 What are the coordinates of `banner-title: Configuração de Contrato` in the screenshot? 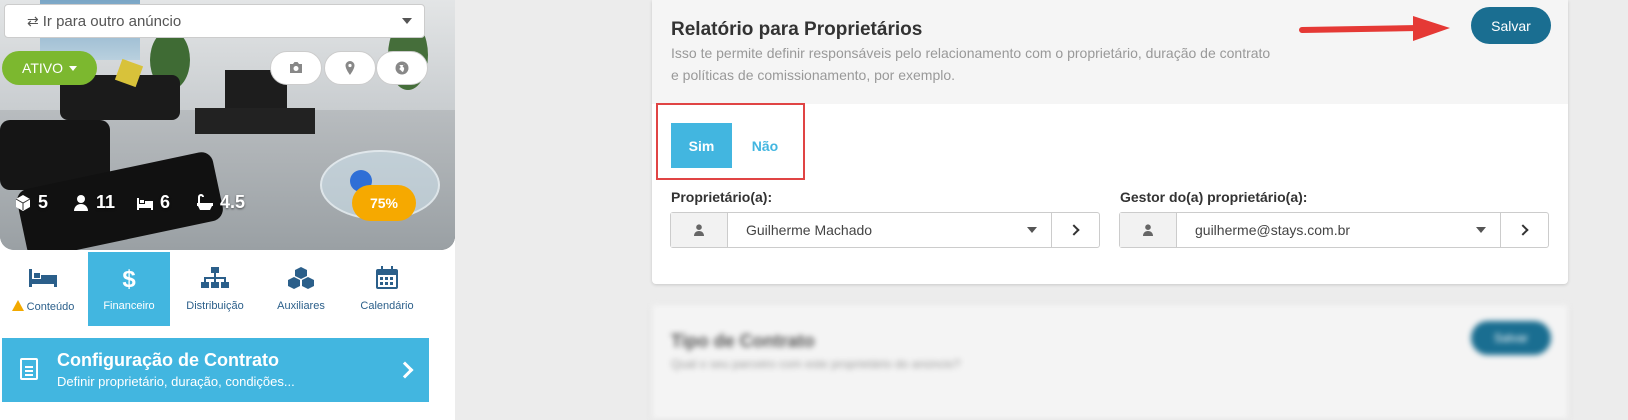 It's located at (168, 360).